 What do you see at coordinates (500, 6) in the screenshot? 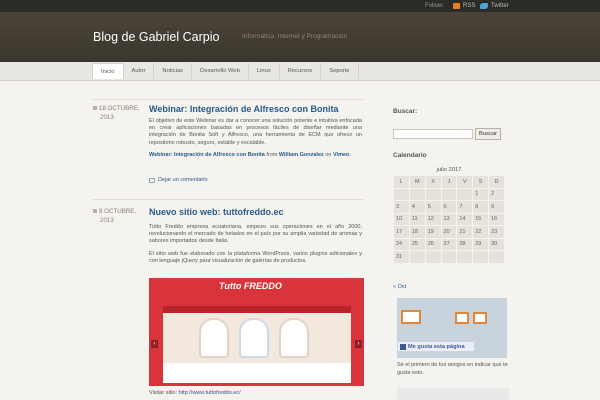
I see `twitter-label: Twitter` at bounding box center [500, 6].